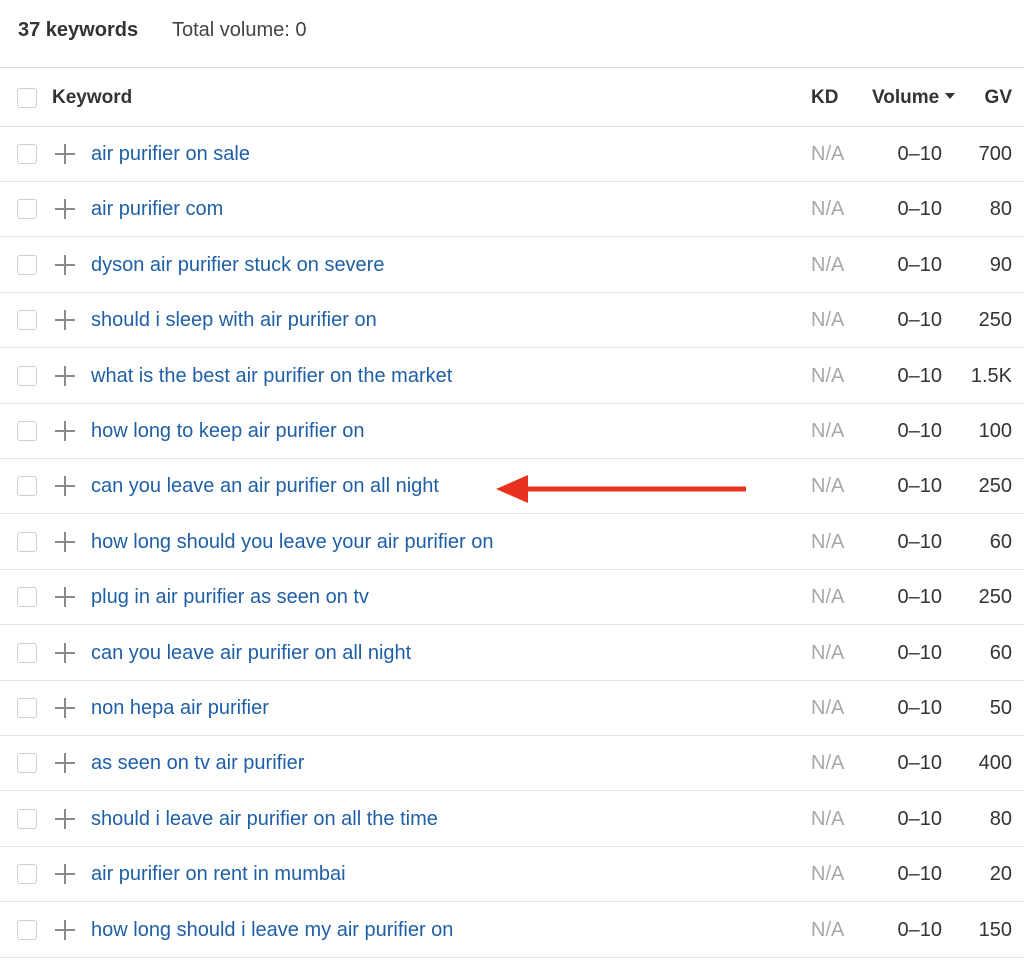  What do you see at coordinates (92, 98) in the screenshot?
I see `column-header-keyword: Keyword` at bounding box center [92, 98].